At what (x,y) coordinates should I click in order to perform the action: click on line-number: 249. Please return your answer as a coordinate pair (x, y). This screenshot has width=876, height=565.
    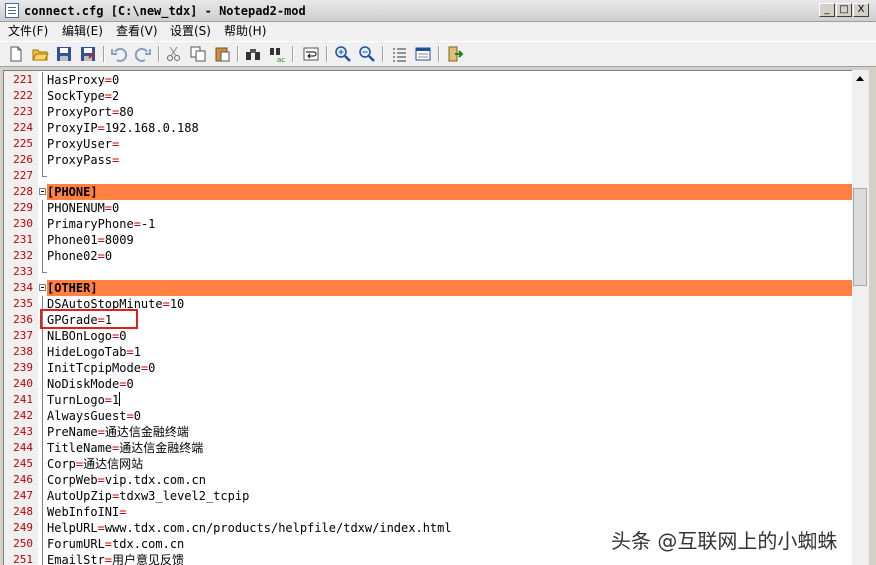
    Looking at the image, I should click on (23, 527).